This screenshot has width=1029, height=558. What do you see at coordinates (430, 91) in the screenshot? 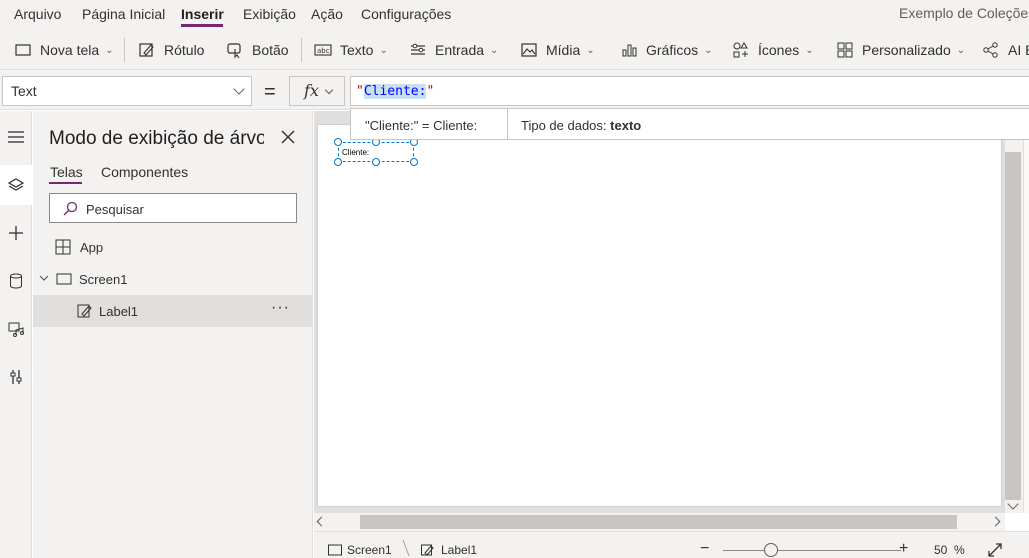
I see `formula-quote-close: "` at bounding box center [430, 91].